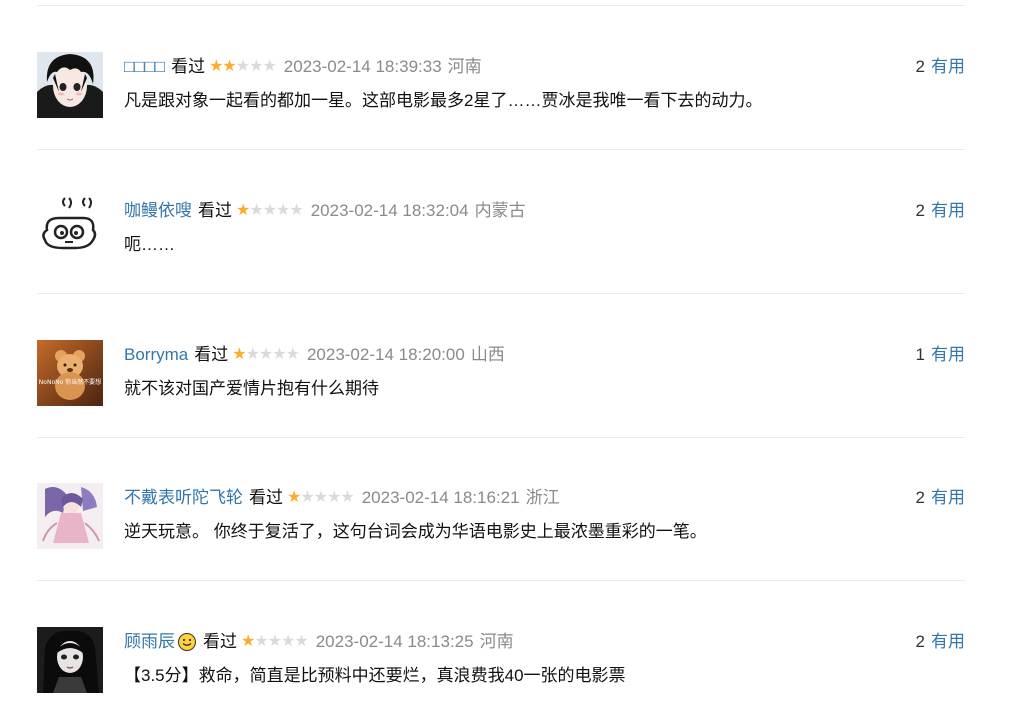 Image resolution: width=1010 pixels, height=720 pixels. What do you see at coordinates (415, 531) in the screenshot?
I see `comment-text: 逆天玩意。 你终于复活了，这句台词会成为华语电影史上最浓墨重彩的一笔。` at bounding box center [415, 531].